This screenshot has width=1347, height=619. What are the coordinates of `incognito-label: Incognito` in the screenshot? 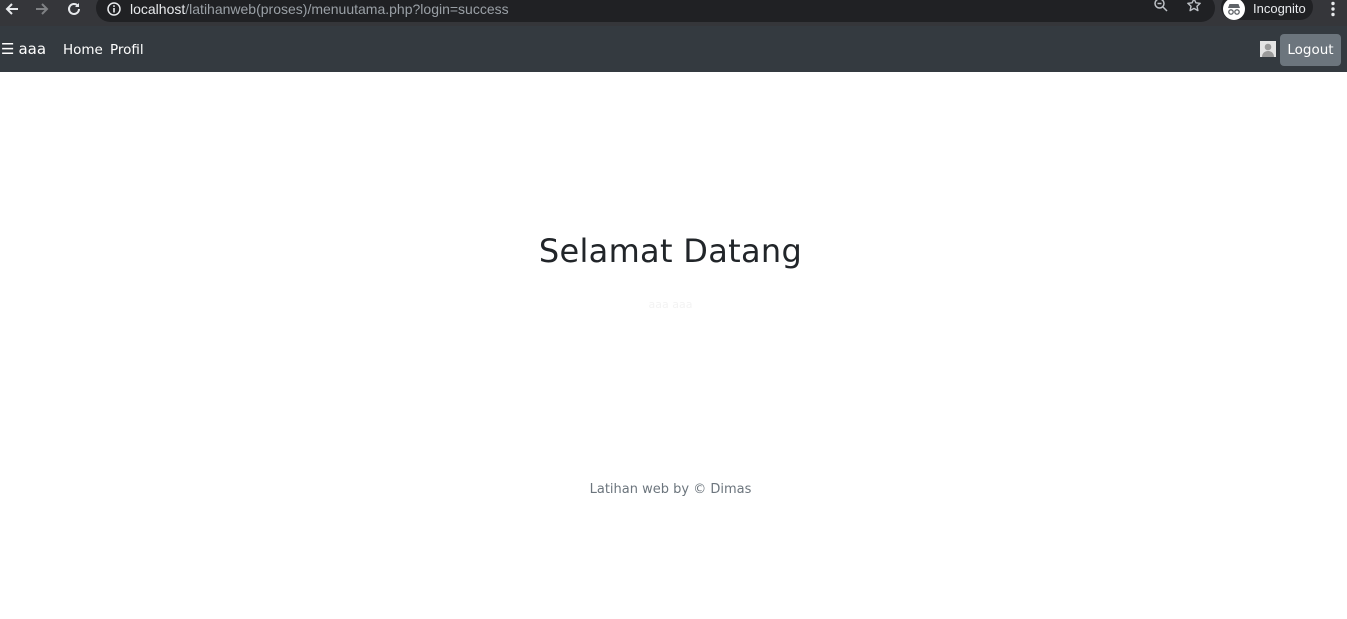 It's located at (1279, 8).